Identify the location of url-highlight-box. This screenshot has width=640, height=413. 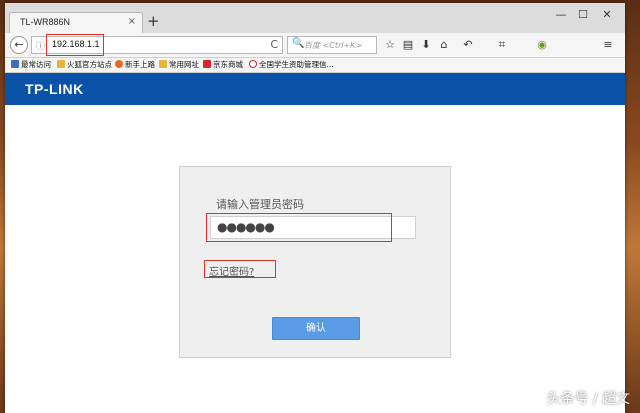
(75, 45).